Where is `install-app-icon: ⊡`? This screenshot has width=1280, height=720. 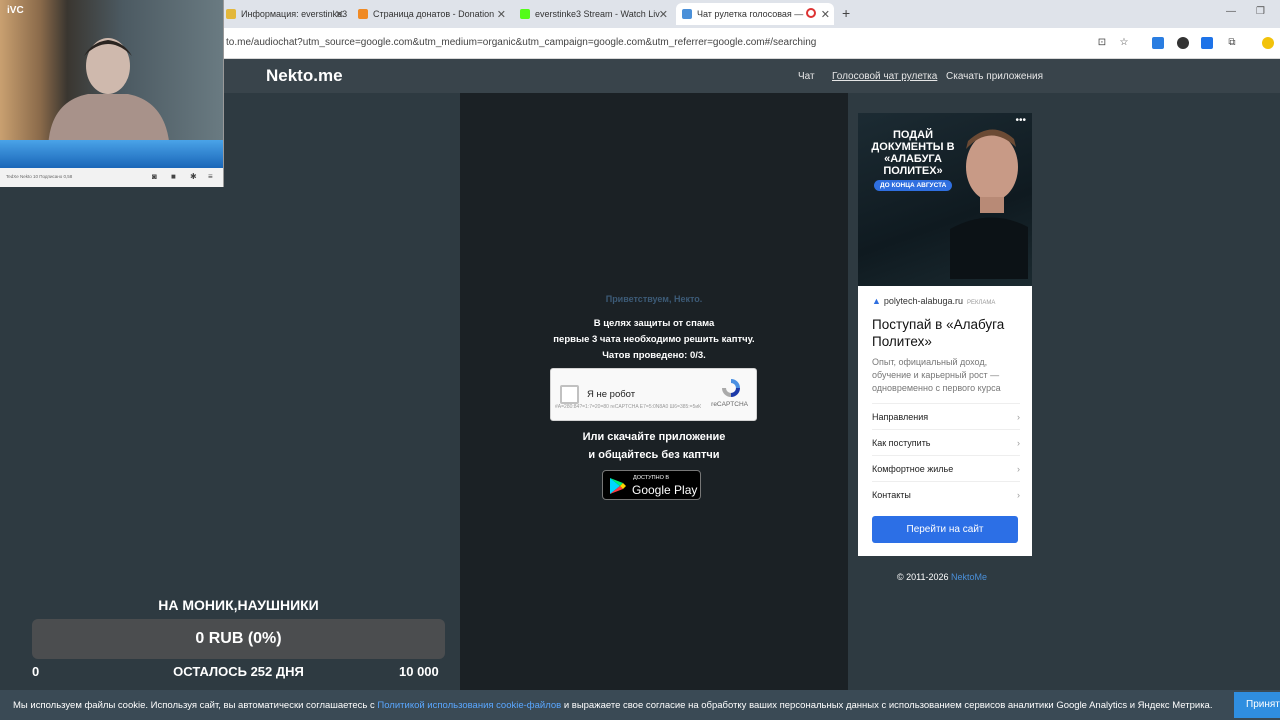 install-app-icon: ⊡ is located at coordinates (1102, 43).